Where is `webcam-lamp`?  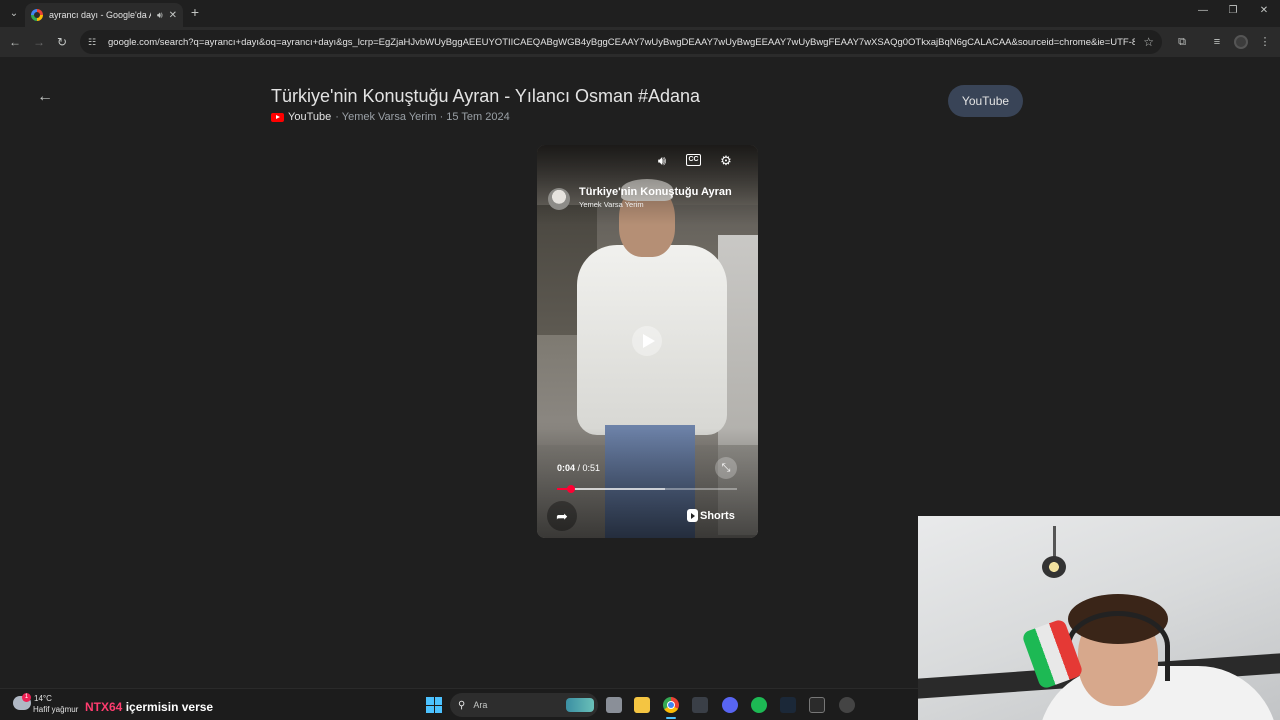
webcam-lamp is located at coordinates (1054, 567).